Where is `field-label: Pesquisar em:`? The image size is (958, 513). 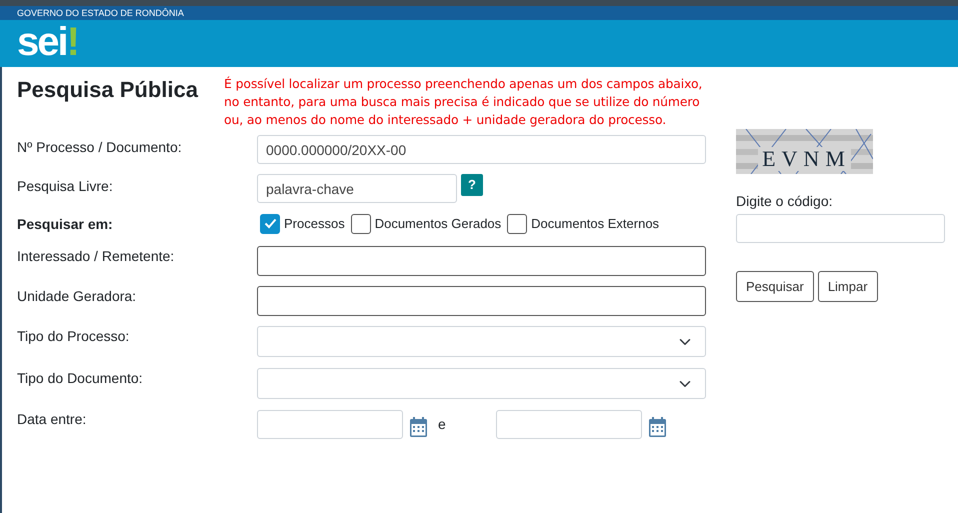 field-label: Pesquisar em: is located at coordinates (65, 224).